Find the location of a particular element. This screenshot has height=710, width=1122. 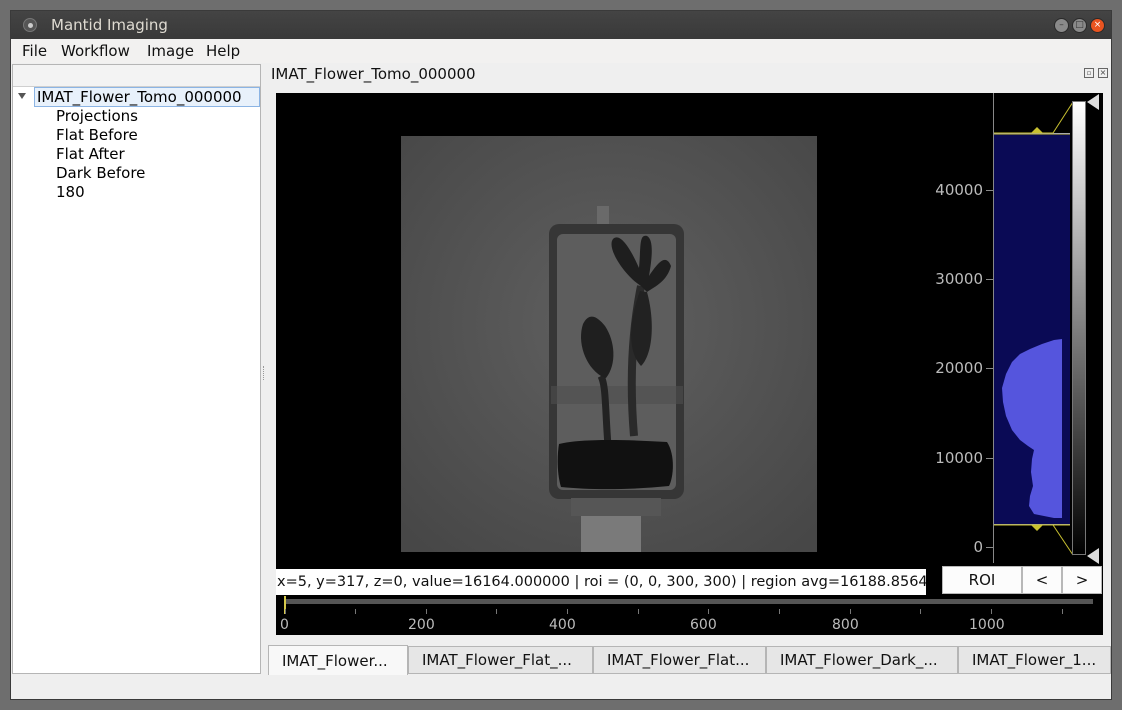

menu-image: Image is located at coordinates (170, 51).